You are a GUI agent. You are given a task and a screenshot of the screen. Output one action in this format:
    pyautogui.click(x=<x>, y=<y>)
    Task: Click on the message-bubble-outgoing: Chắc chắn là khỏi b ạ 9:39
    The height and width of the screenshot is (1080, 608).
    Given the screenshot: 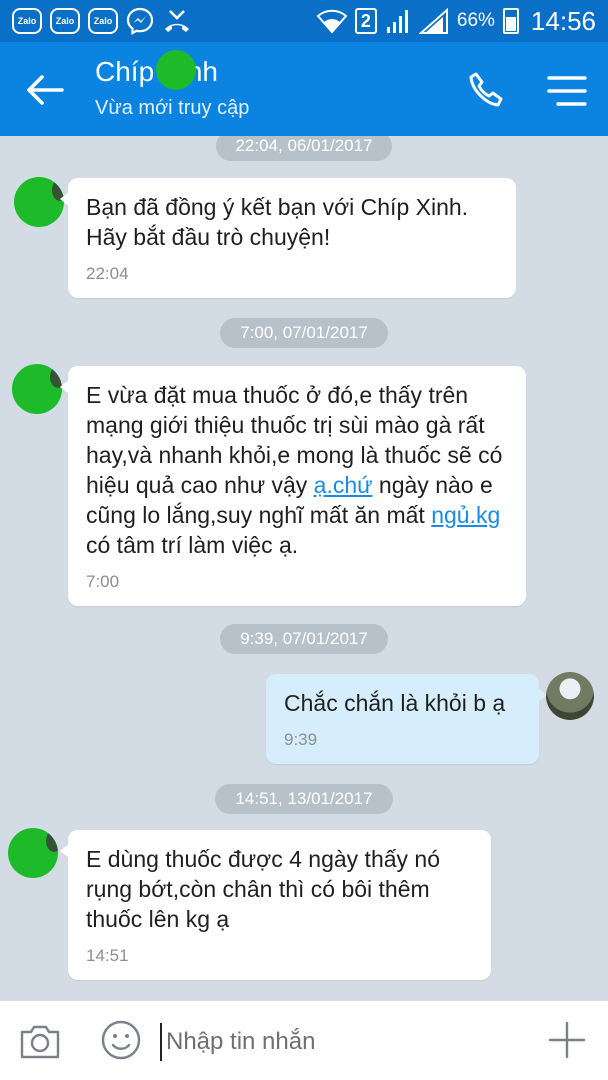 What is the action you would take?
    pyautogui.click(x=406, y=719)
    